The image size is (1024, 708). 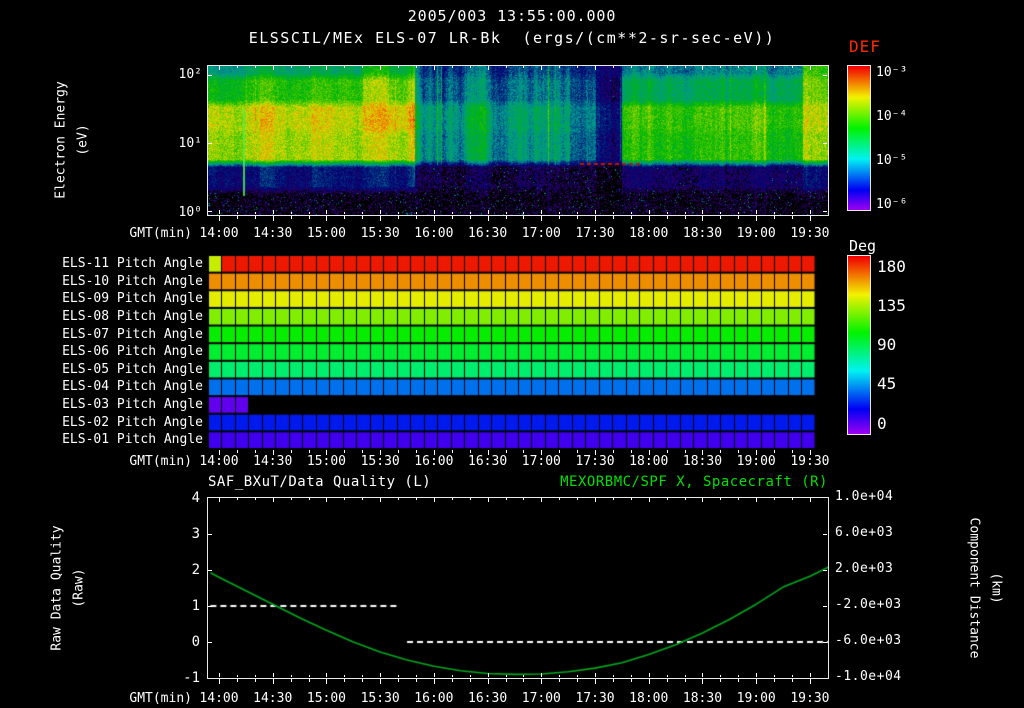 I want to click on pitch-row-label: ELS-05 Pitch Angle, so click(x=132, y=369).